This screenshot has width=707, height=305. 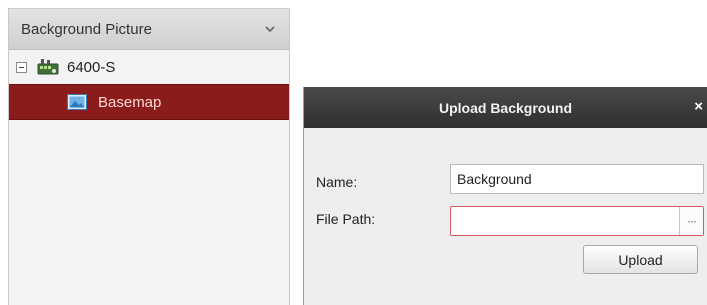 What do you see at coordinates (337, 182) in the screenshot?
I see `name-label: Name:` at bounding box center [337, 182].